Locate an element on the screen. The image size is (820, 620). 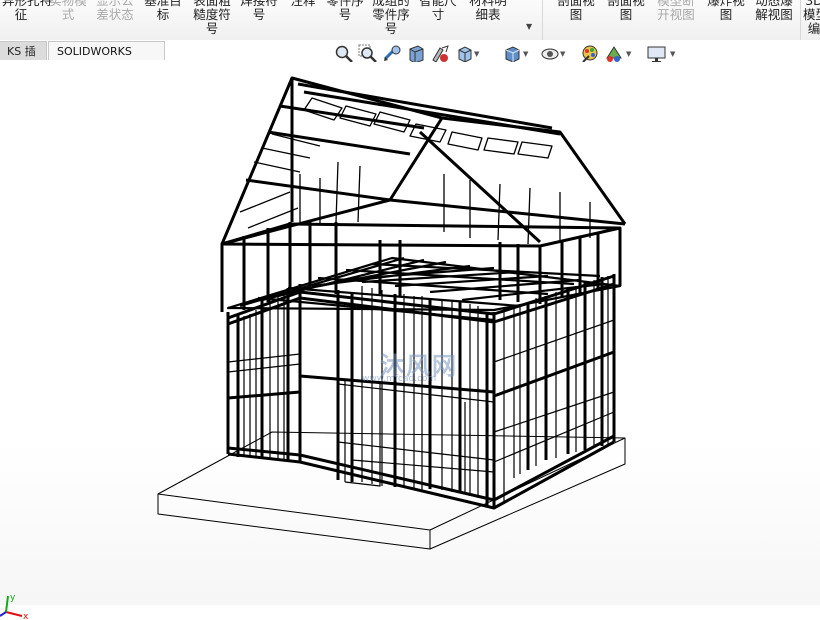
ribbon-button-surface-finish: 表面粗 糙度符 号 is located at coordinates (212, 18).